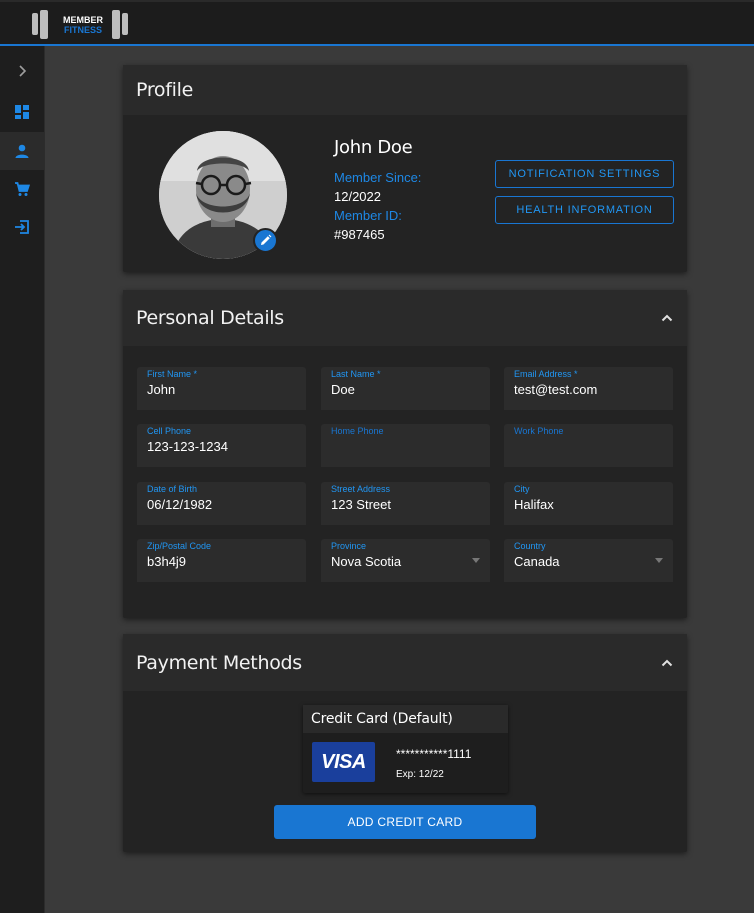  Describe the element at coordinates (210, 318) in the screenshot. I see `personal-details-title: Personal Details` at that location.